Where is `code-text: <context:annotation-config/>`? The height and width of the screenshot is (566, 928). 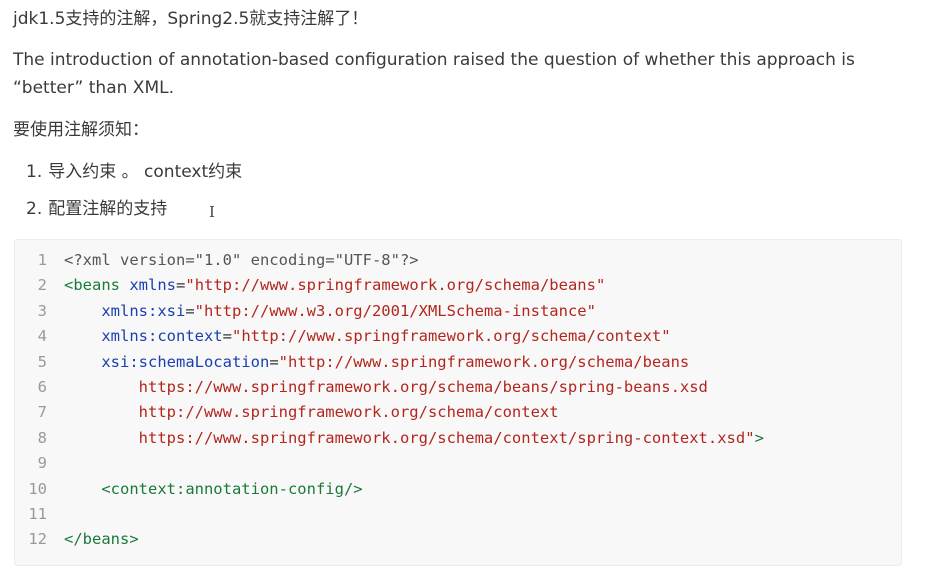 code-text: <context:annotation-config/> is located at coordinates (213, 489).